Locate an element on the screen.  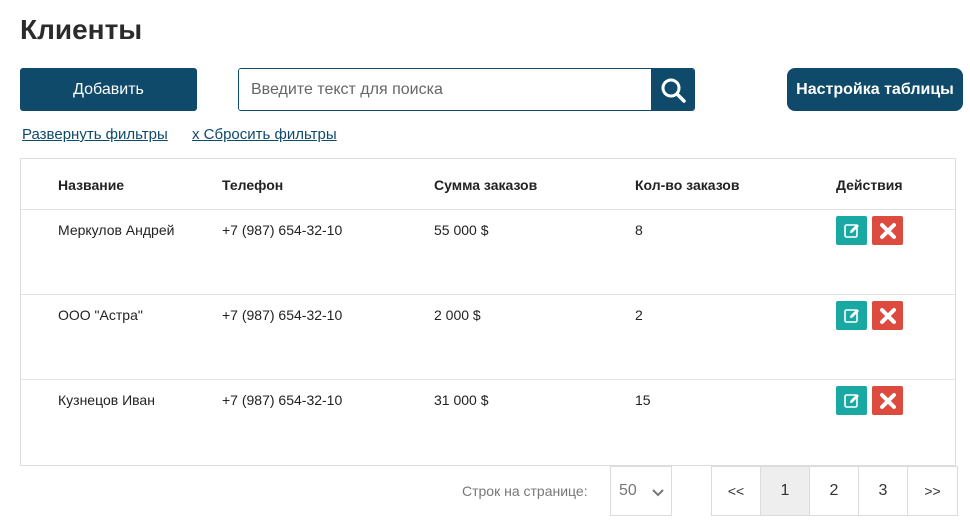
pagination-next: >> is located at coordinates (932, 491).